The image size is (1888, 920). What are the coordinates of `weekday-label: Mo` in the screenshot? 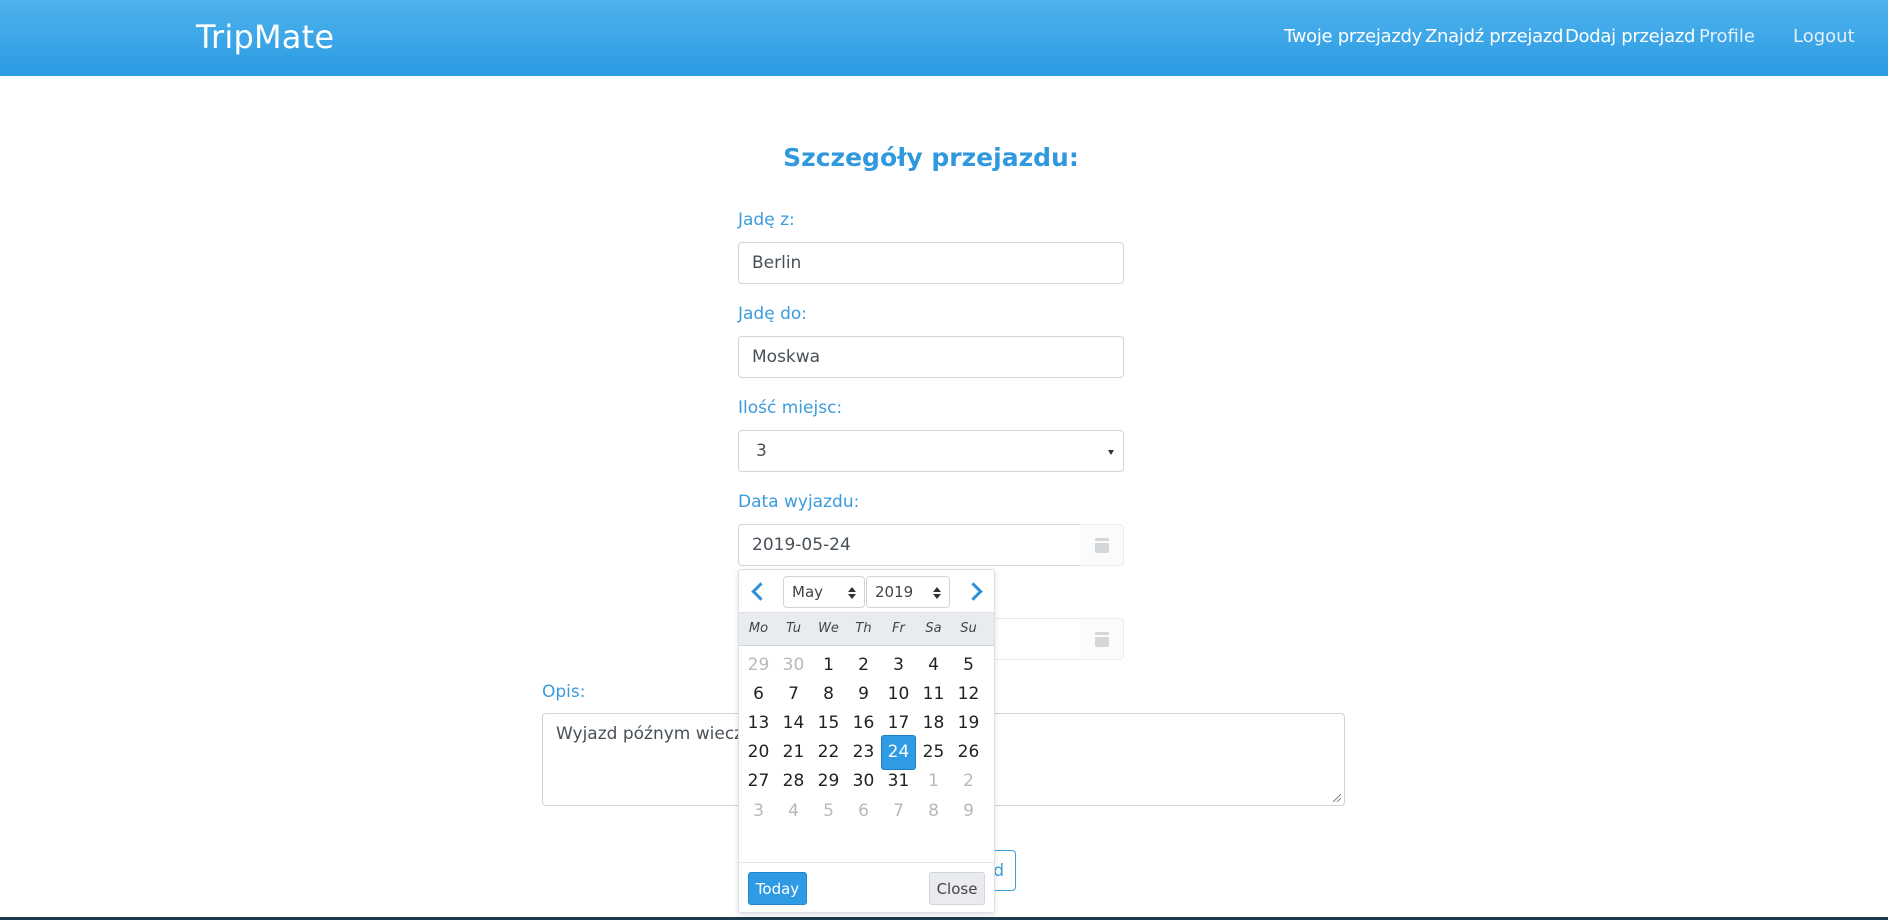 It's located at (758, 628).